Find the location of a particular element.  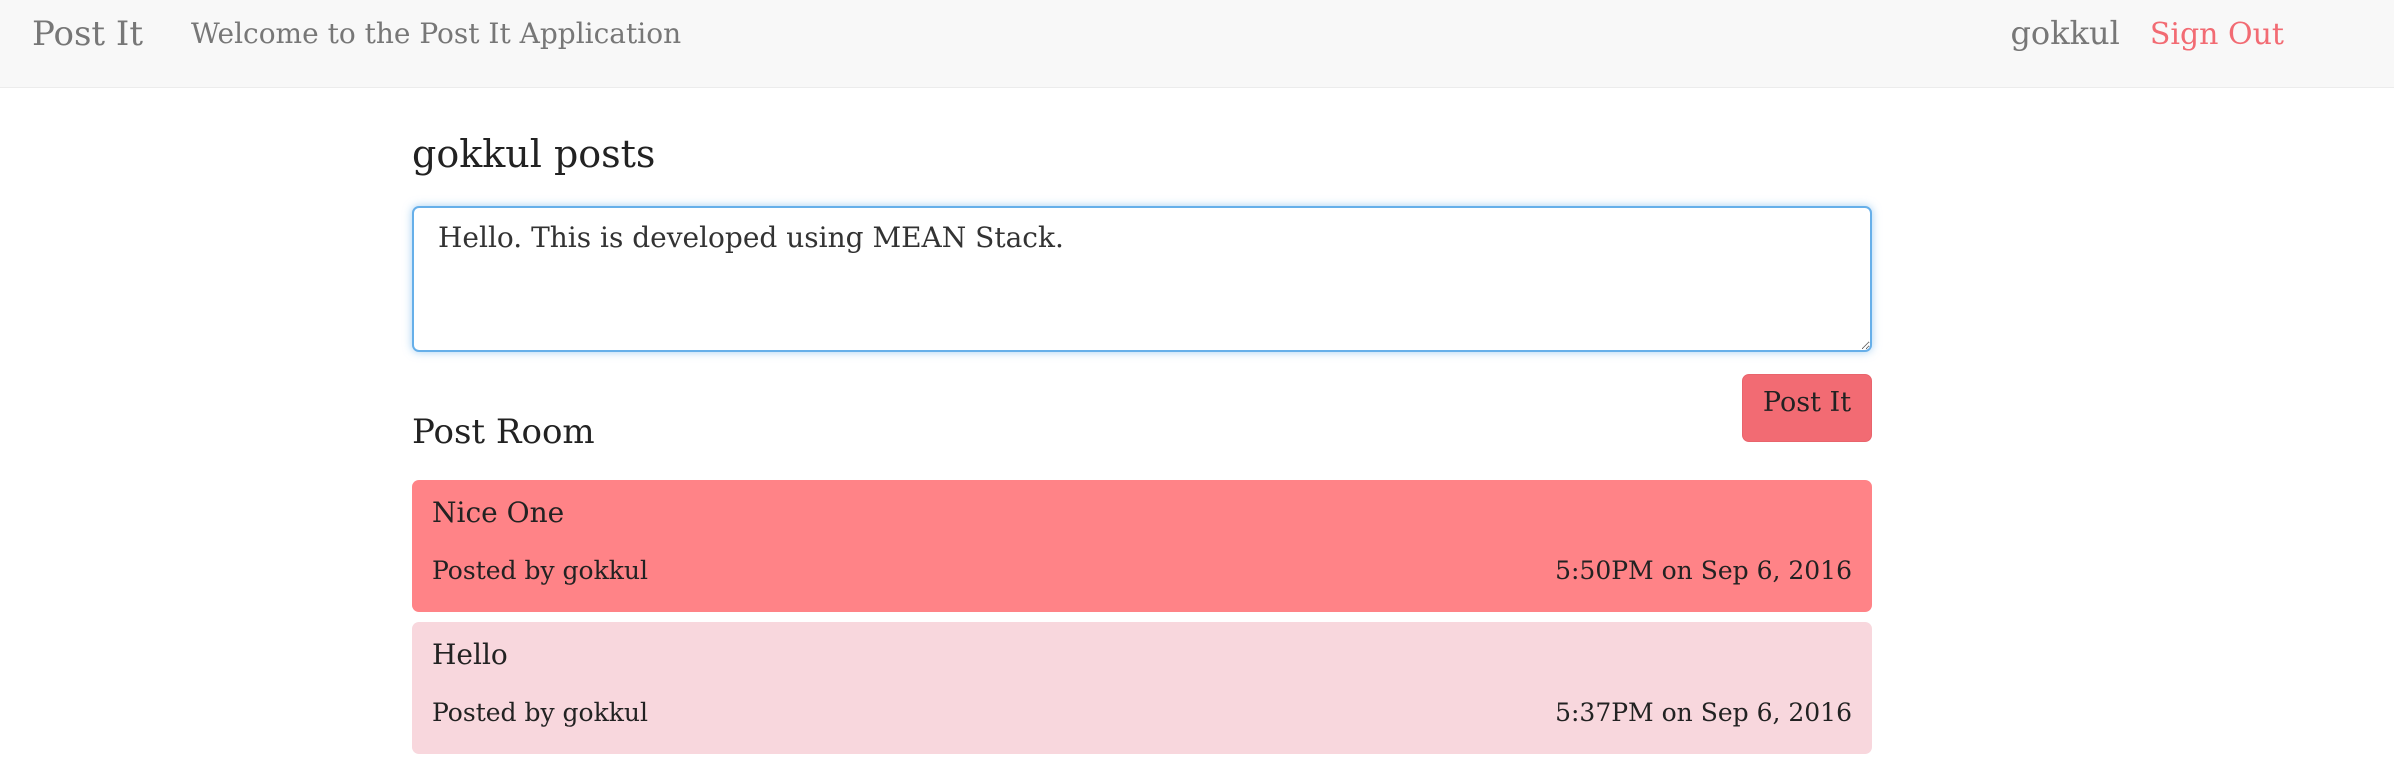

post-text: Hello is located at coordinates (470, 654).